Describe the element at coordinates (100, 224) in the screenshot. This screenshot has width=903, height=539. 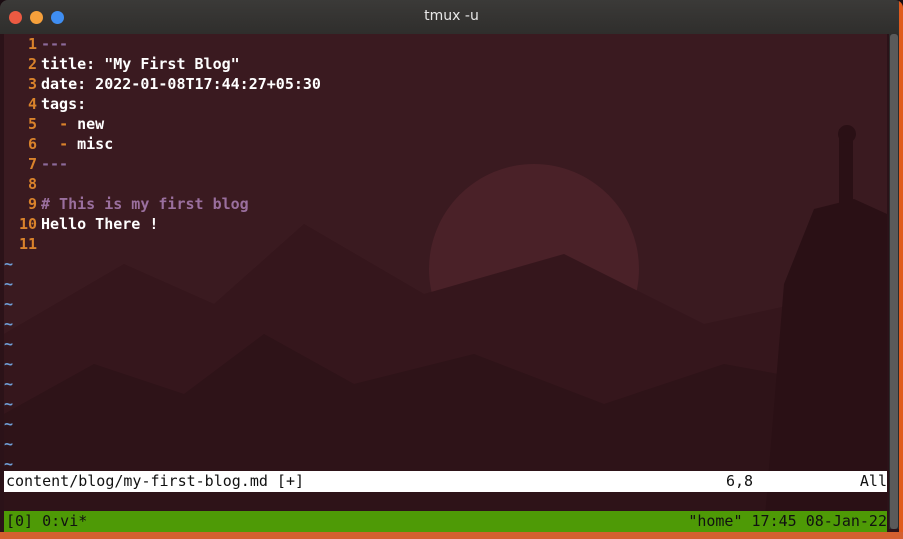
I see `line-text: Hello There !` at that location.